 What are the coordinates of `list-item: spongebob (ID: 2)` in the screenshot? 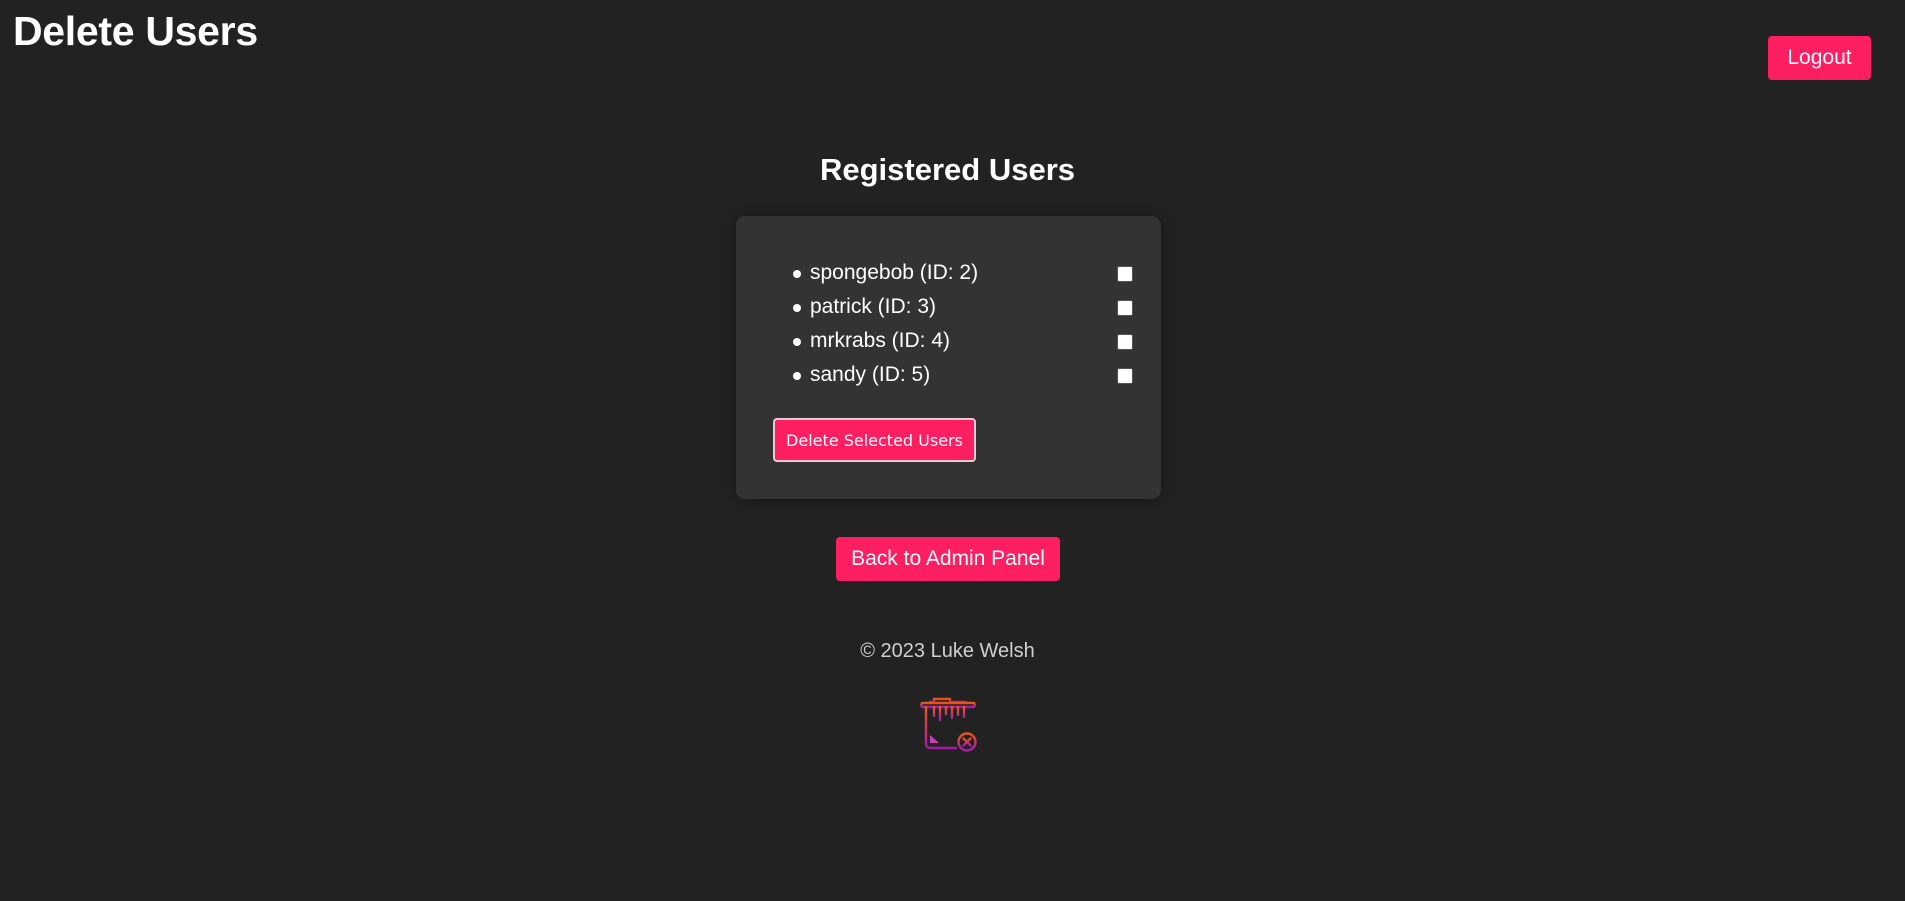 It's located at (948, 275).